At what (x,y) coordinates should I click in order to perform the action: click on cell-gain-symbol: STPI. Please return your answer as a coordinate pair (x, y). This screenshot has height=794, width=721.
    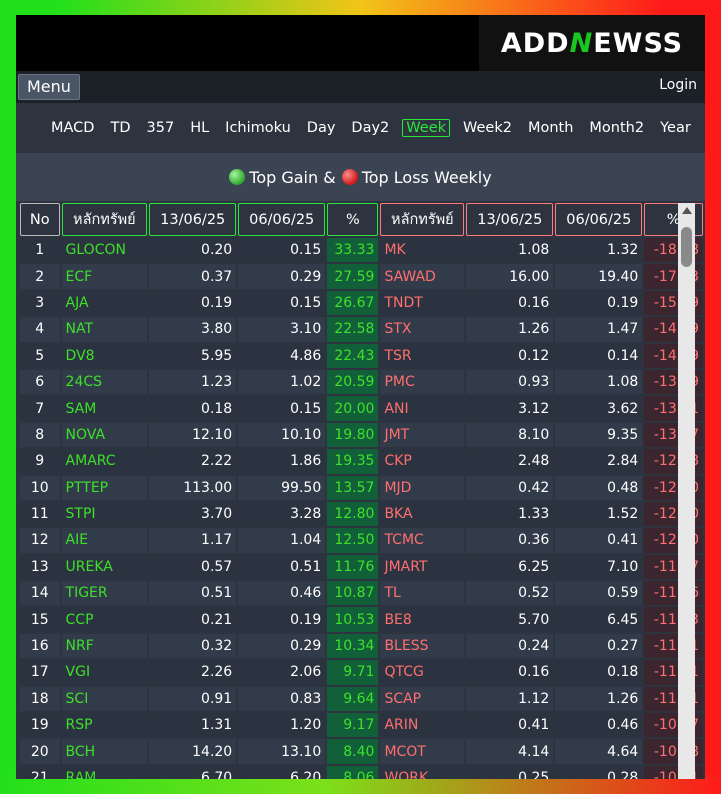
    Looking at the image, I should click on (104, 514).